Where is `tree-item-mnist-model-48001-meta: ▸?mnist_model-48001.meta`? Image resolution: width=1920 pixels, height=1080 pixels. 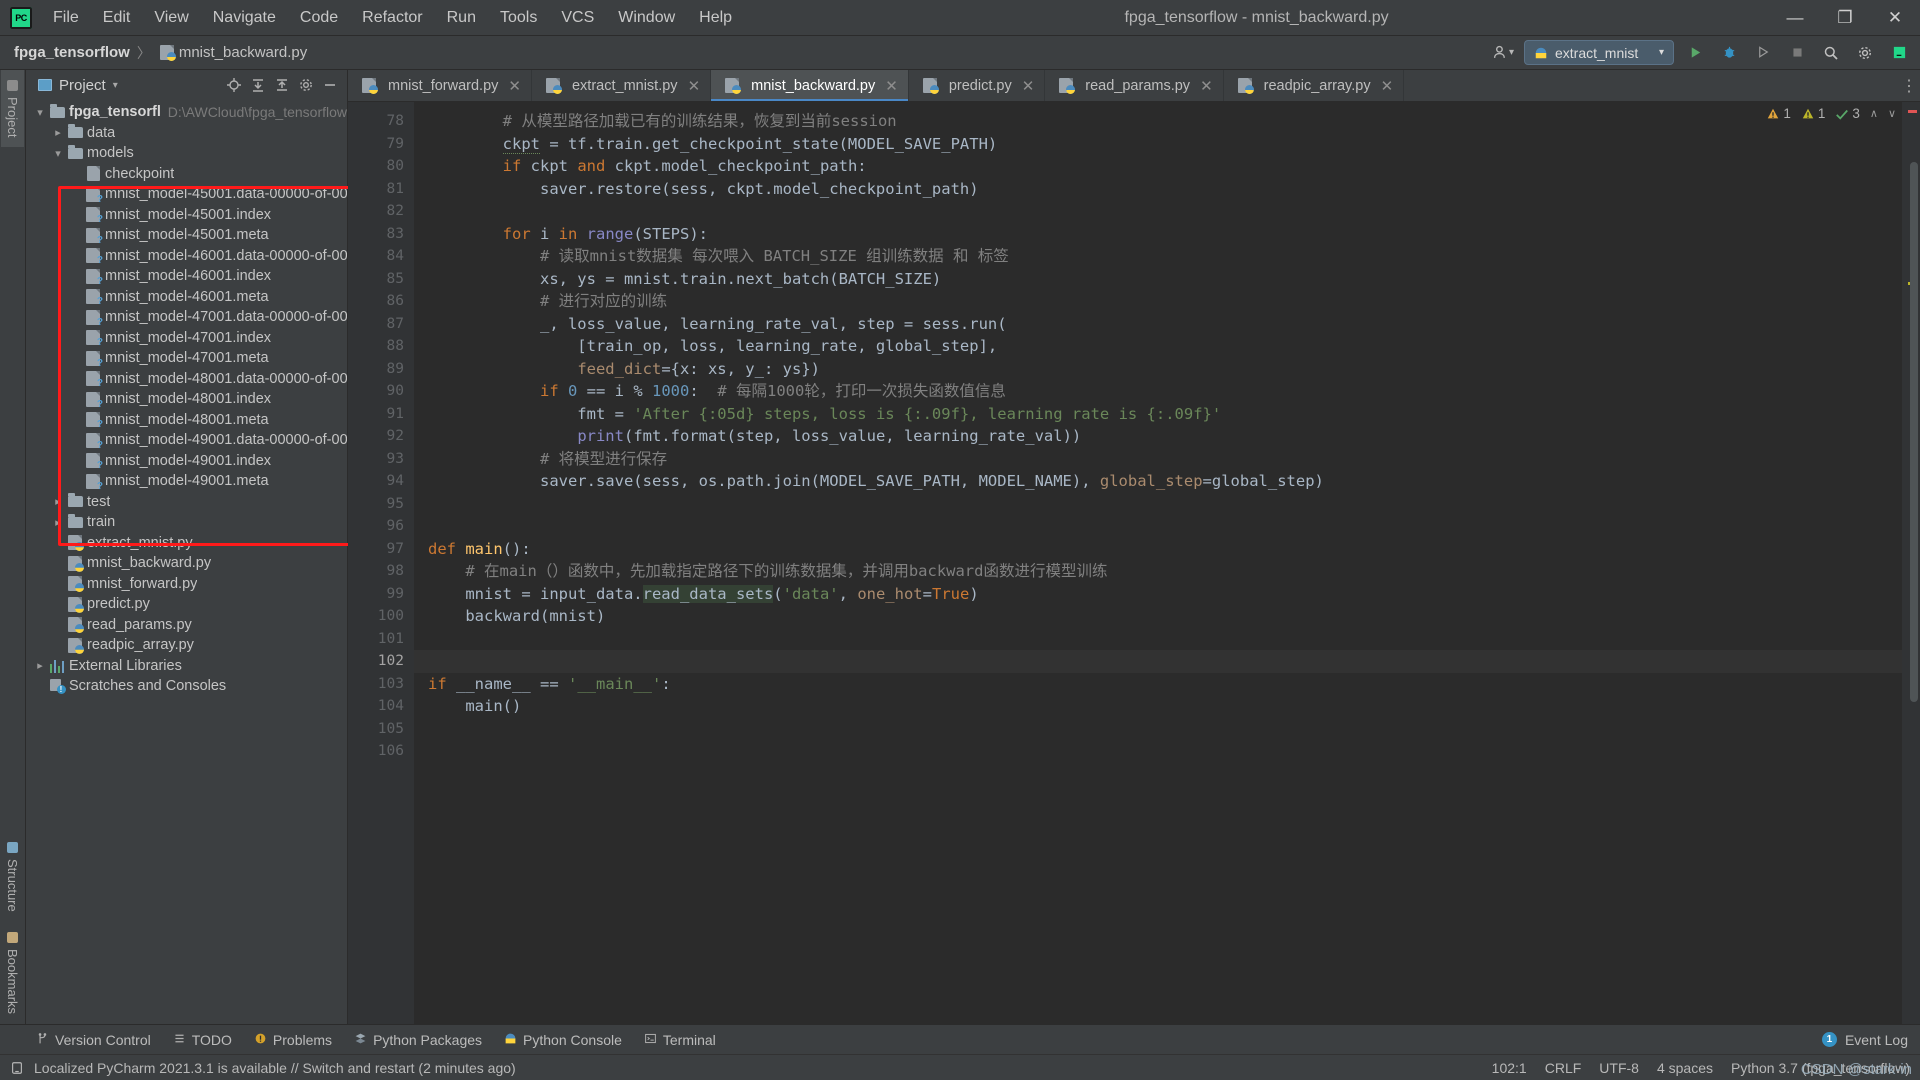
tree-item-mnist-model-48001-meta: ▸?mnist_model-48001.meta is located at coordinates (186, 420).